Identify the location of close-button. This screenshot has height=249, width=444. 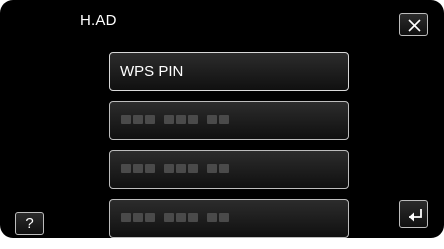
(413, 24).